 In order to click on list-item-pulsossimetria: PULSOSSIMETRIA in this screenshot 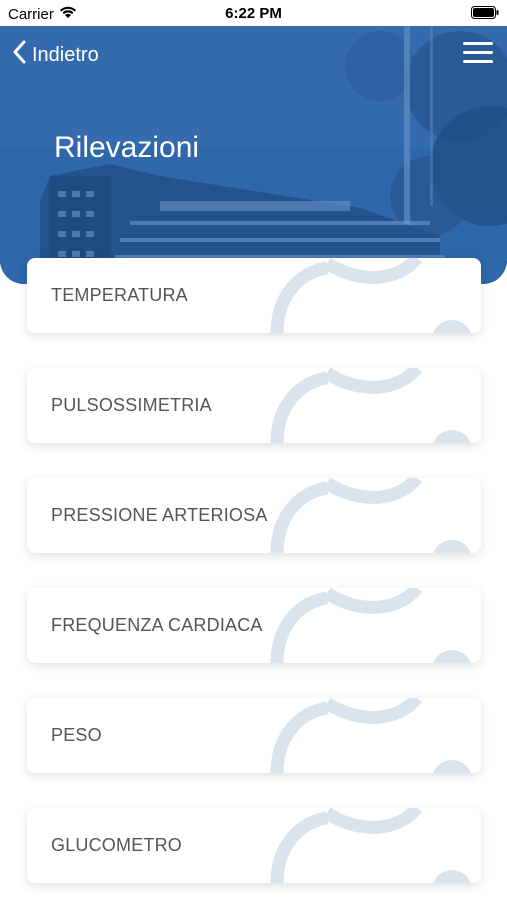, I will do `click(254, 405)`.